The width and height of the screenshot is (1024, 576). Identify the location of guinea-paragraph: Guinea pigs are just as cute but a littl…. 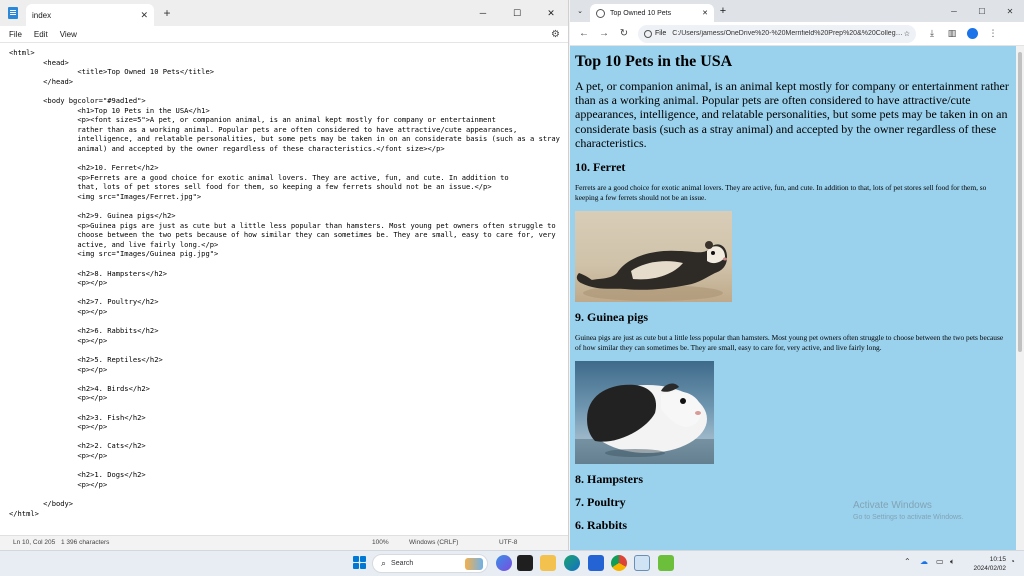
(789, 343).